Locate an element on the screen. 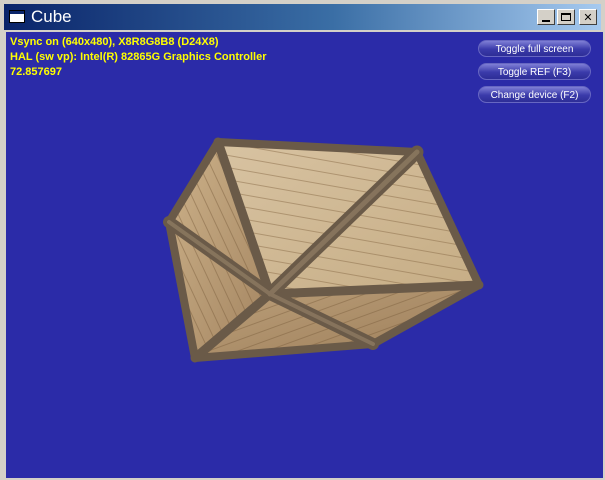  stats-line-mode: Vsync on (640x480), X8R8G8B8 (D24X8) is located at coordinates (114, 42).